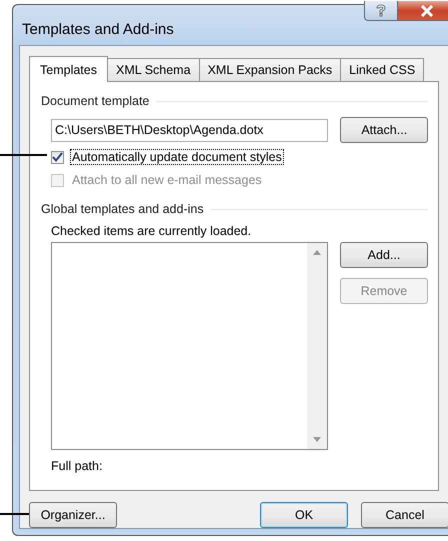 This screenshot has width=448, height=541. What do you see at coordinates (189, 130) in the screenshot?
I see `template-path-field: C:\Users\BETH\Desktop\Agenda.dotx` at bounding box center [189, 130].